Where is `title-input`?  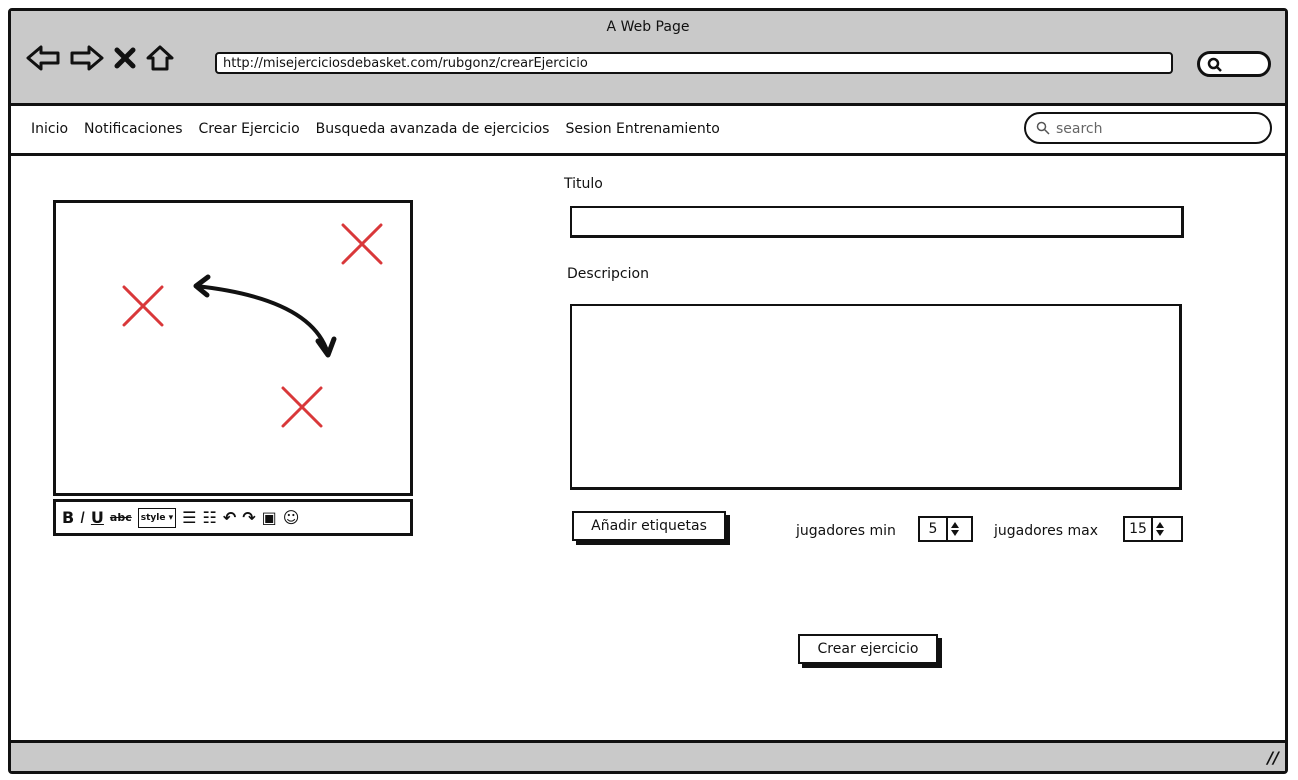 title-input is located at coordinates (876, 221).